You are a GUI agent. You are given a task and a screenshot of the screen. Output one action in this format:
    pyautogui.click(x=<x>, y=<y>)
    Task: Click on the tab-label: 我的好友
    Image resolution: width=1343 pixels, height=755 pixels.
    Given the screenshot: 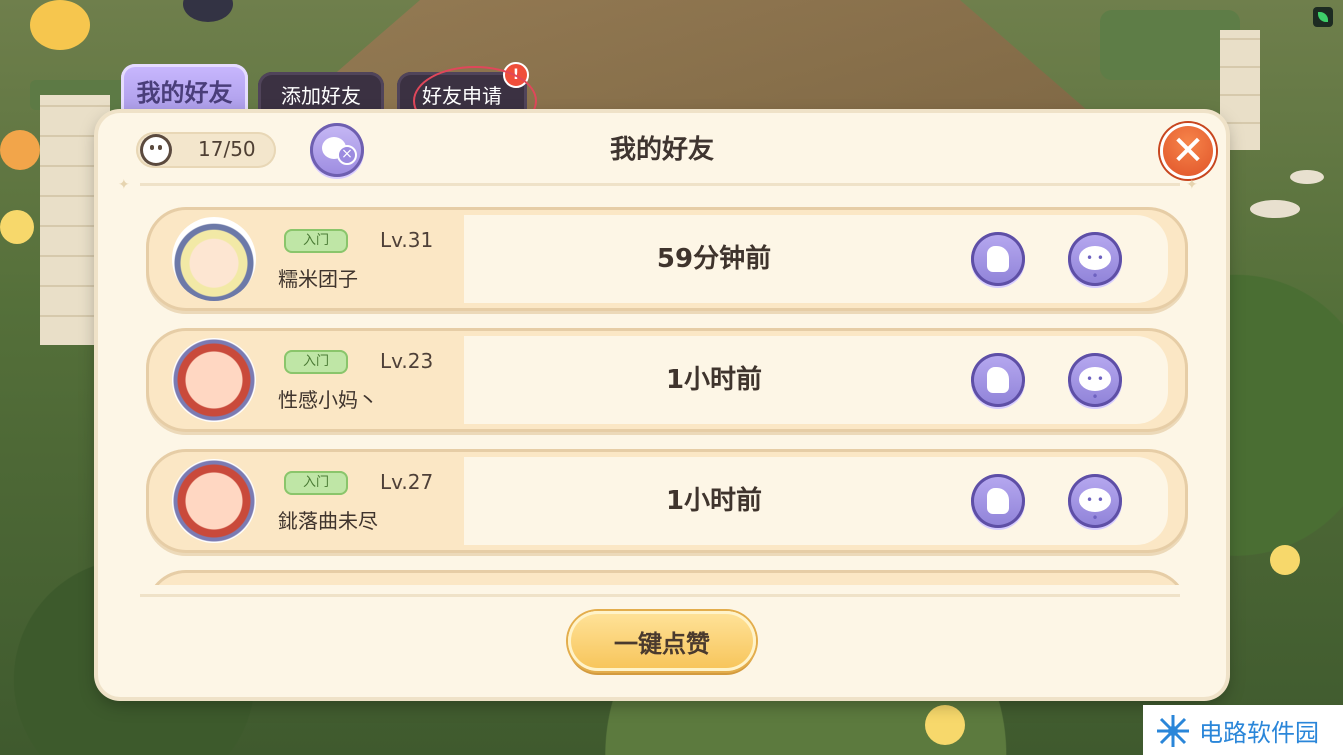 What is the action you would take?
    pyautogui.click(x=184, y=92)
    